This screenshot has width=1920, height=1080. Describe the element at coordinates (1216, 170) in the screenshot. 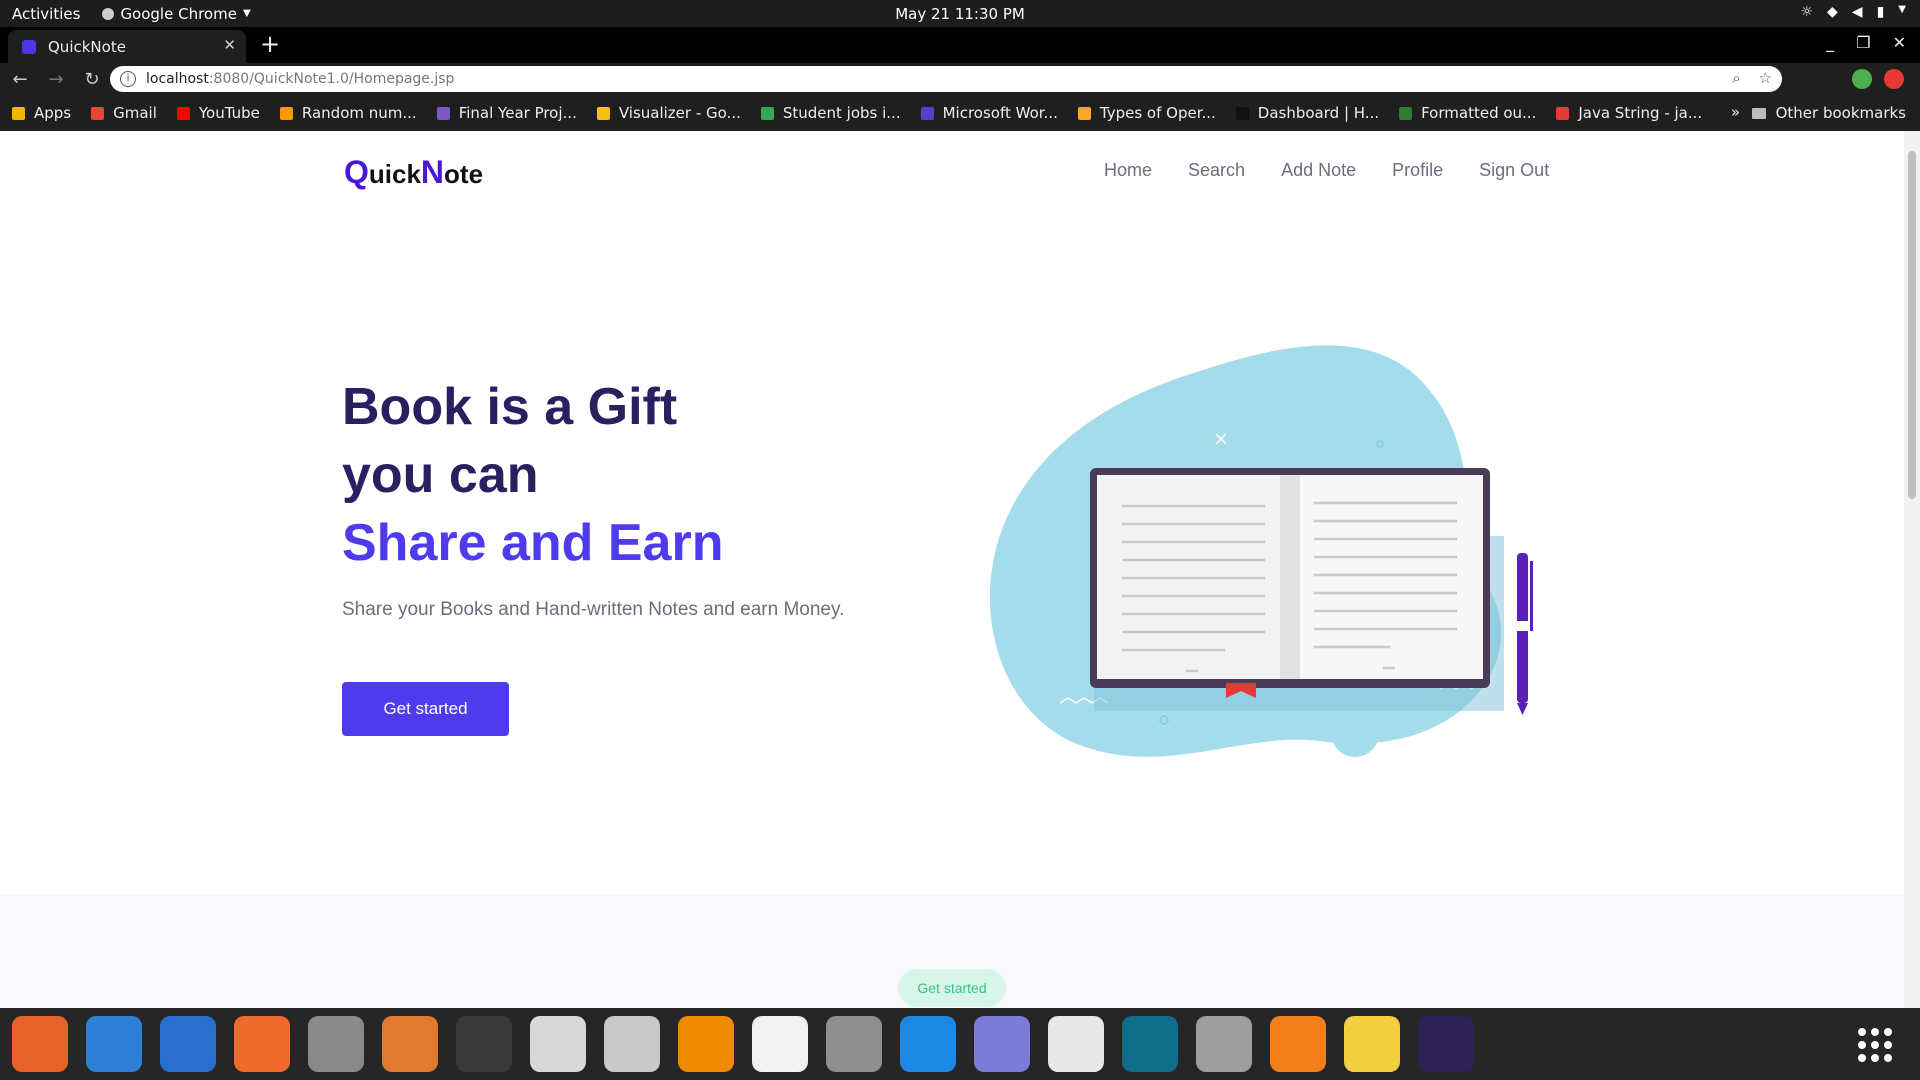

I see `nav-search: Search` at that location.